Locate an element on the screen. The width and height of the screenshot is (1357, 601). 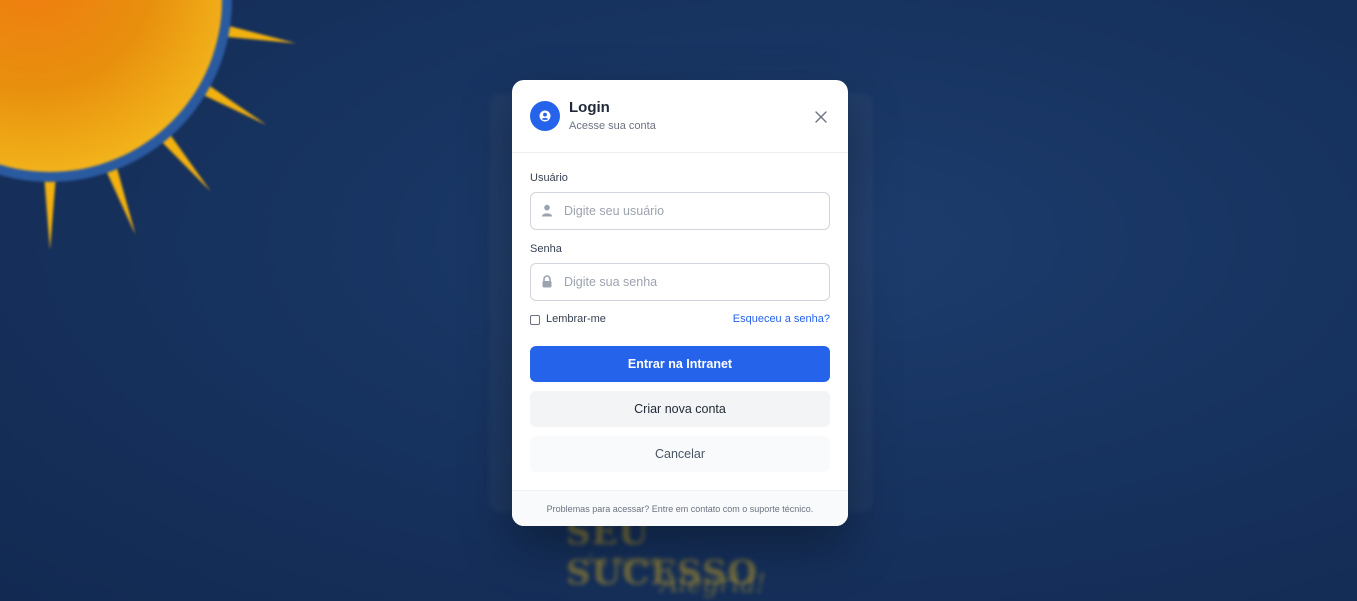
user-icon is located at coordinates (547, 210).